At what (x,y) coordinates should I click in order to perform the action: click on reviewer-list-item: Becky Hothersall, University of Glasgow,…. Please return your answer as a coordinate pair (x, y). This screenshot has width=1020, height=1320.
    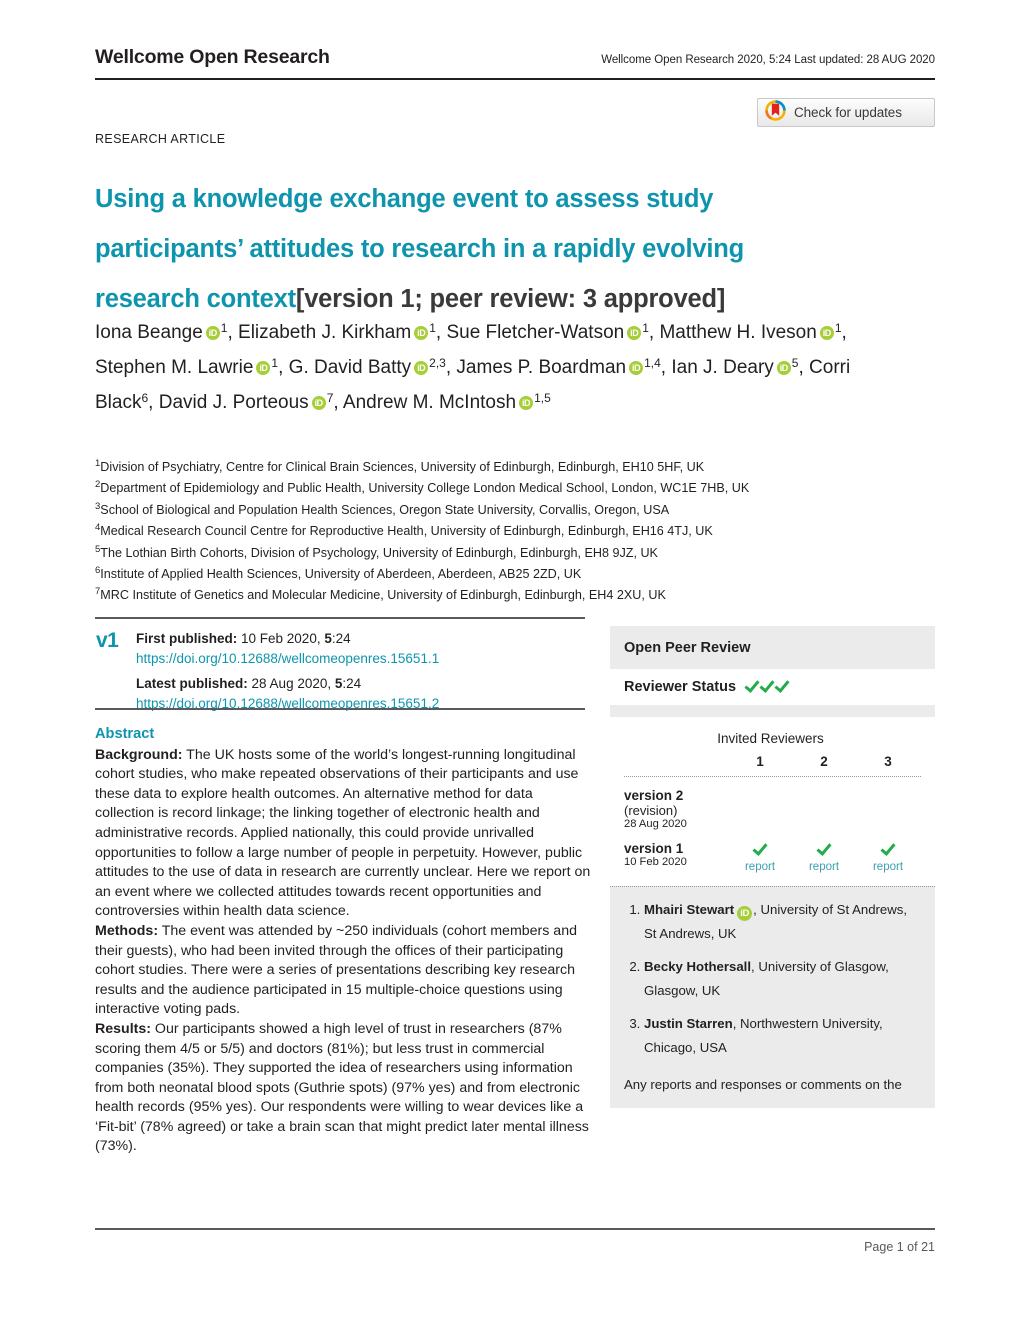
    Looking at the image, I should click on (782, 979).